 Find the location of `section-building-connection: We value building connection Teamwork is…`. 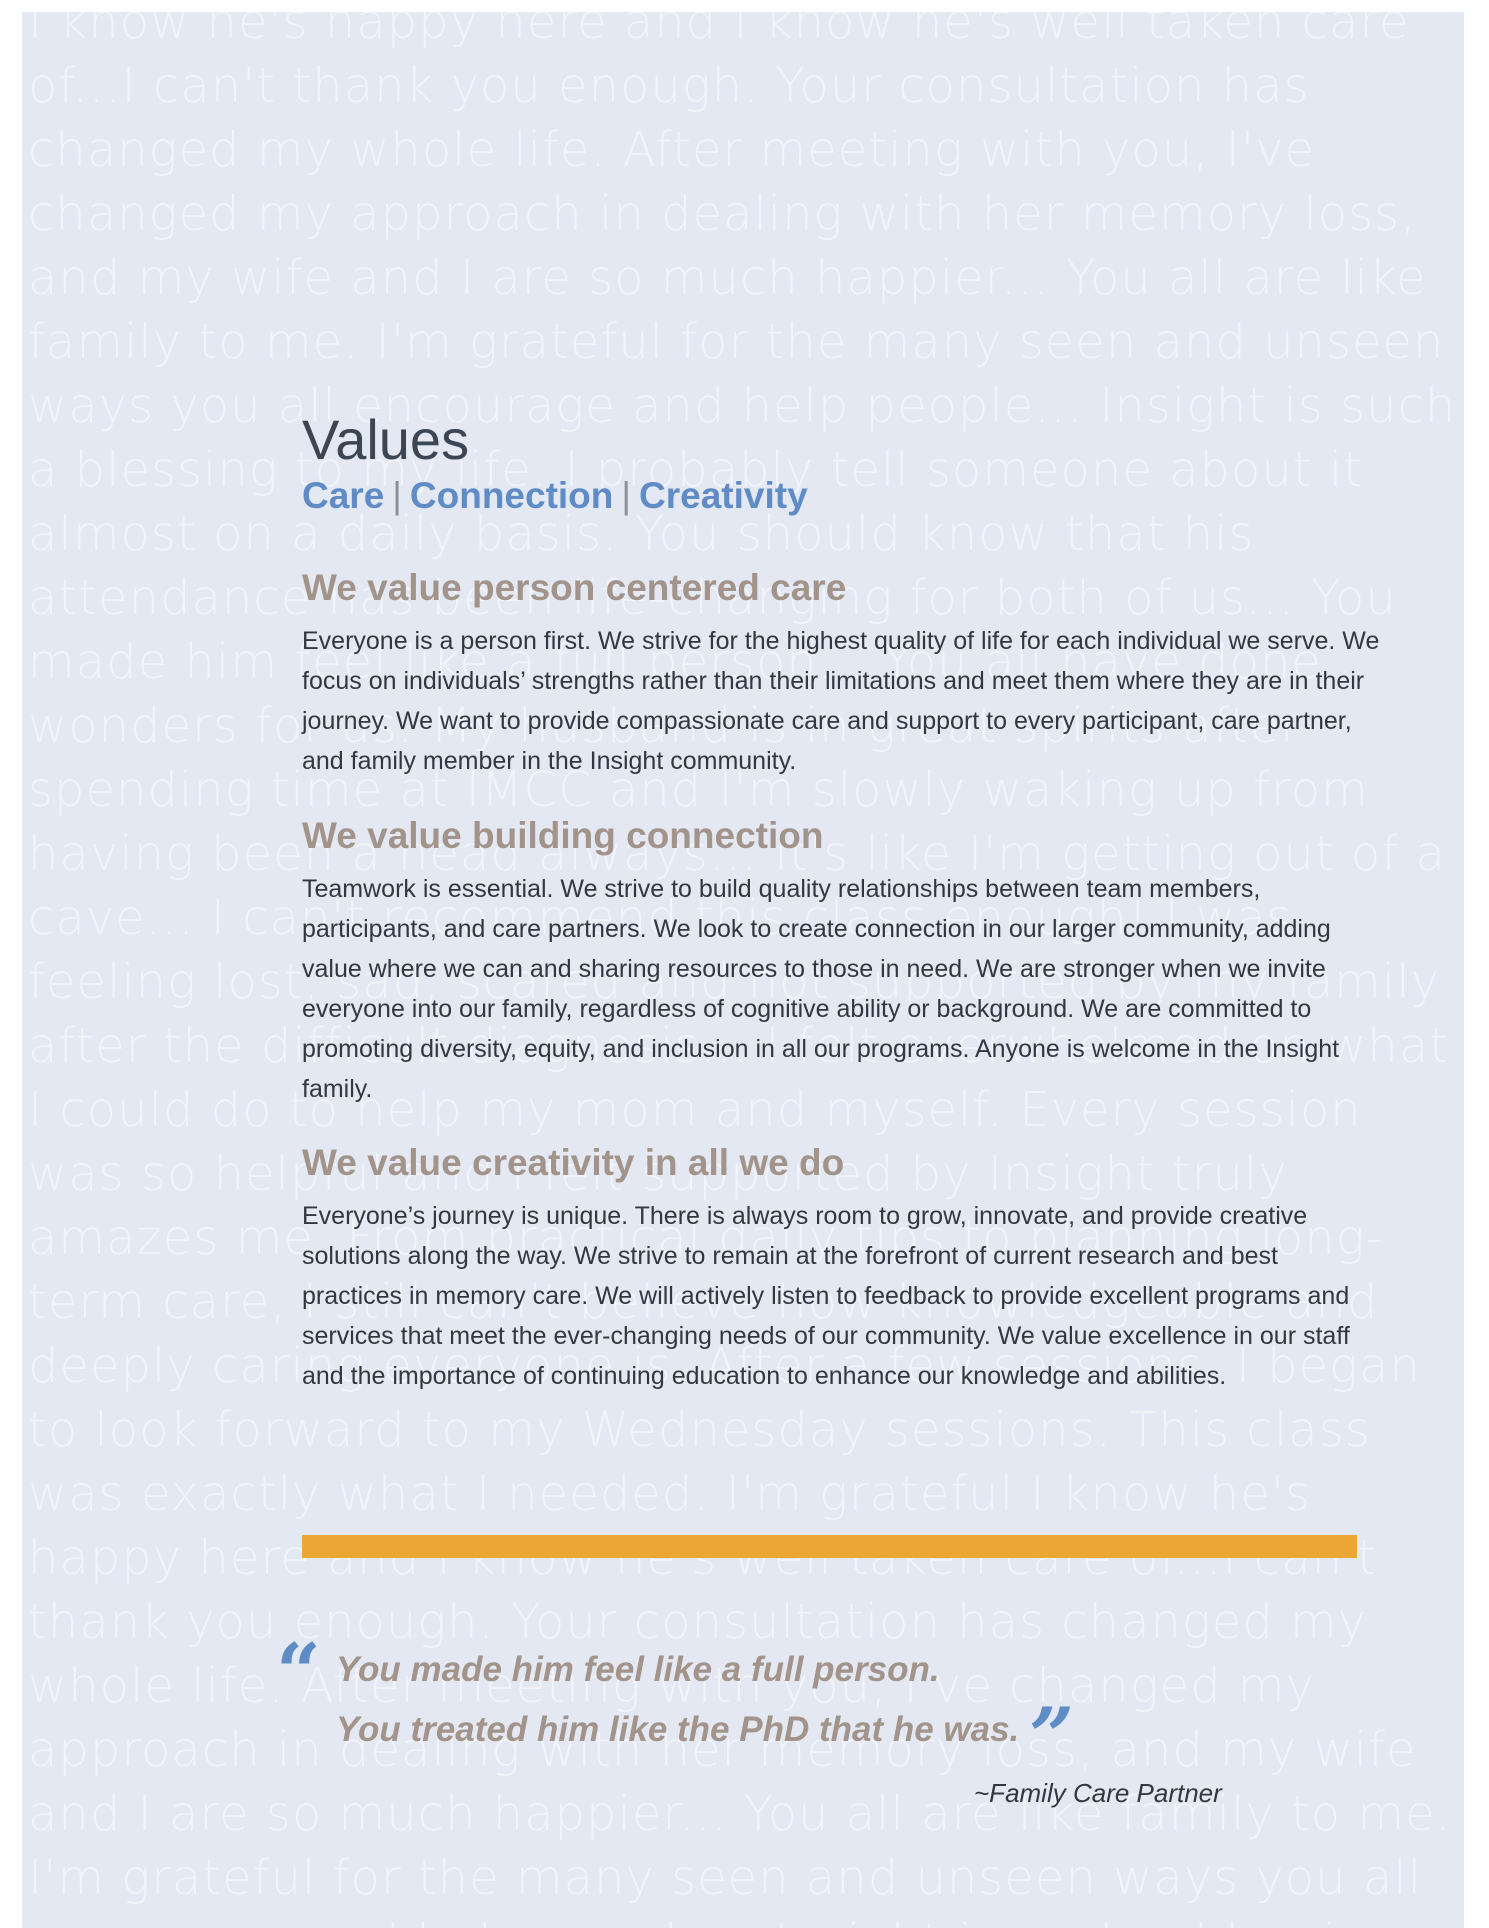

section-building-connection: We value building connection Teamwork is… is located at coordinates (841, 962).